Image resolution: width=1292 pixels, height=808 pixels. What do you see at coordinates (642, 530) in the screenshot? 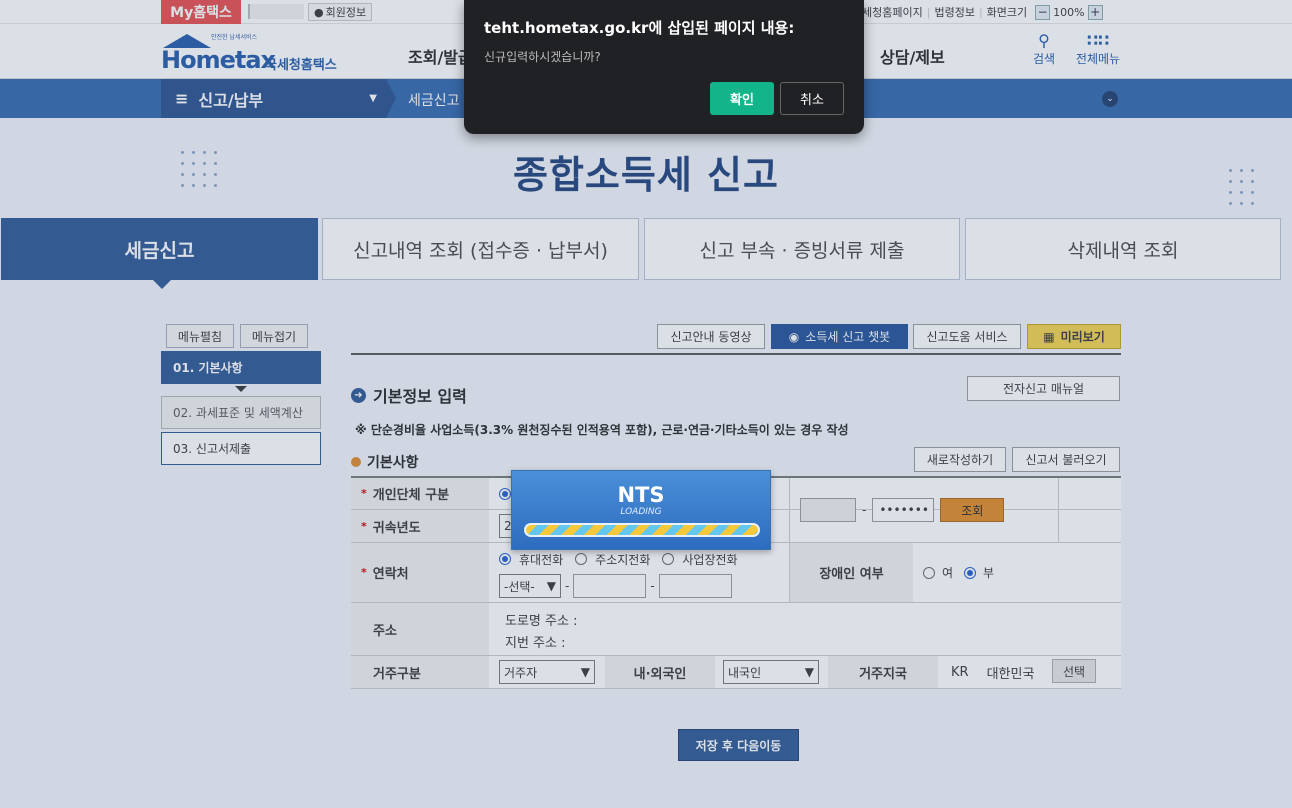
I see `loading-progress-bar` at bounding box center [642, 530].